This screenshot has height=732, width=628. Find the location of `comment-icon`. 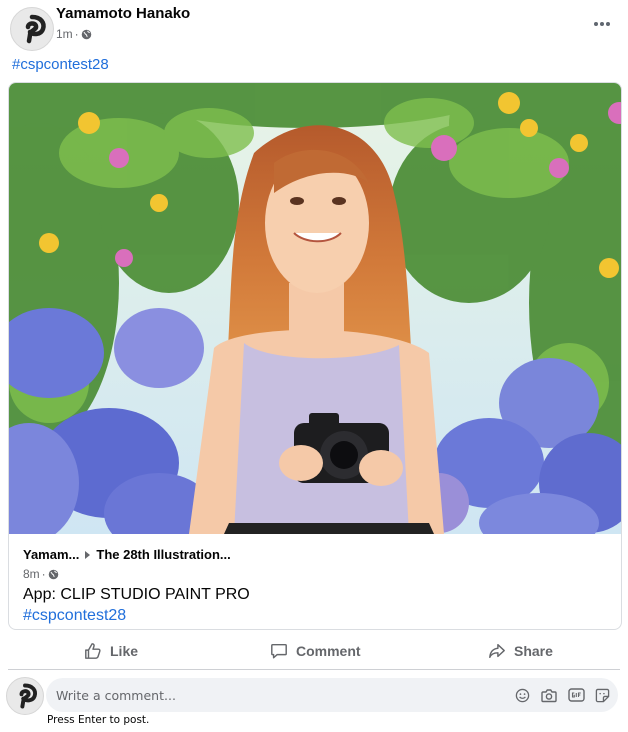

comment-icon is located at coordinates (279, 651).